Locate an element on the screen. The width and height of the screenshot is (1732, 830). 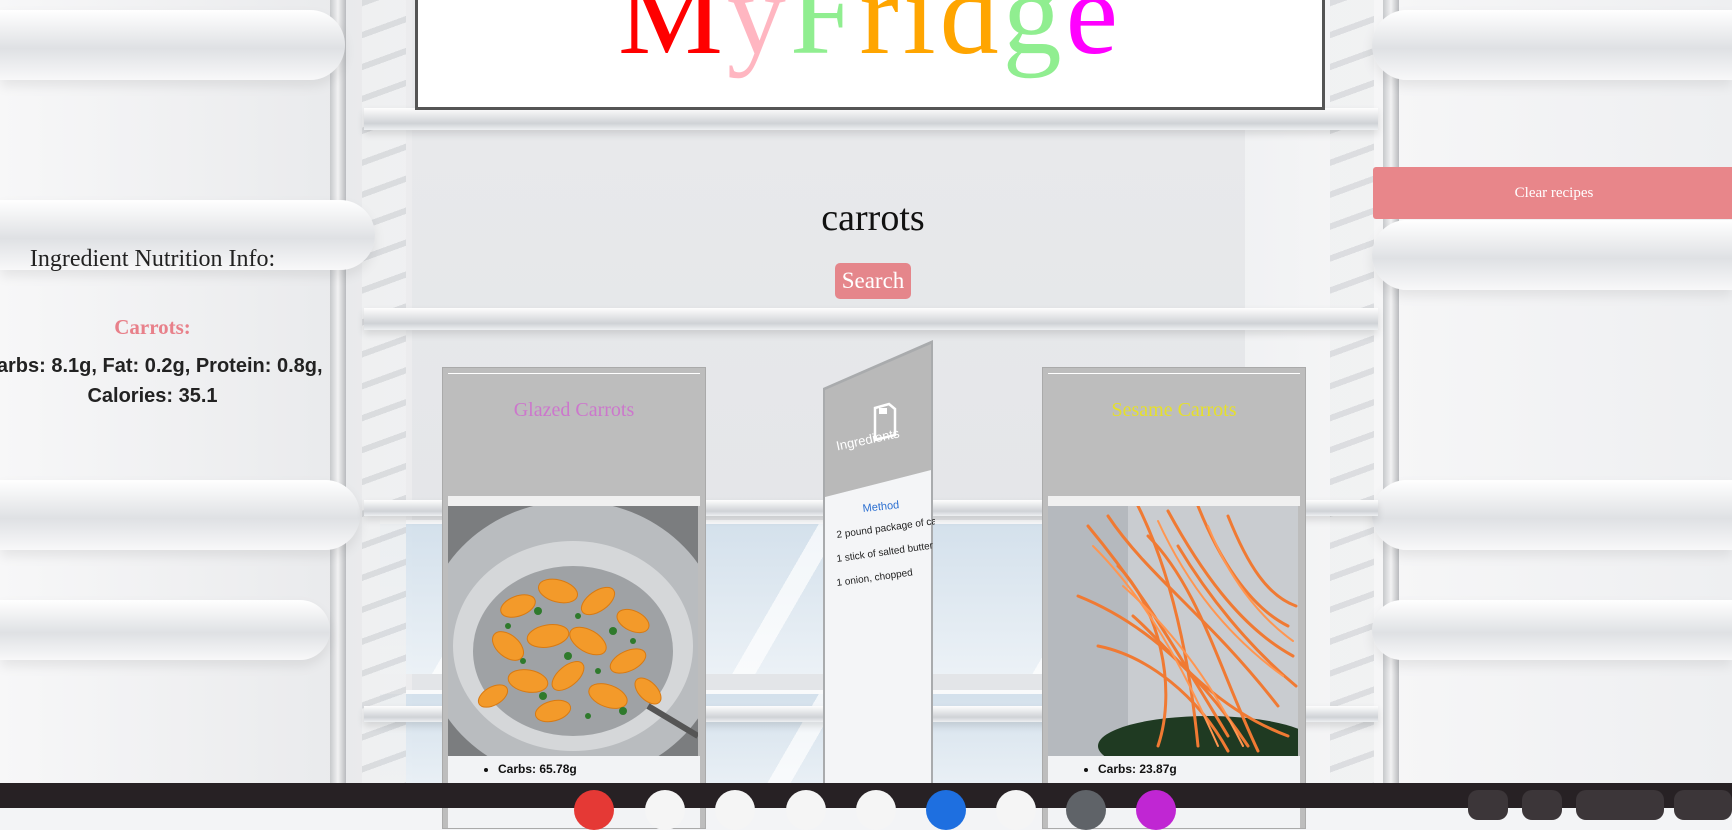
recipe-photo-glazed-carrots is located at coordinates (574, 631).